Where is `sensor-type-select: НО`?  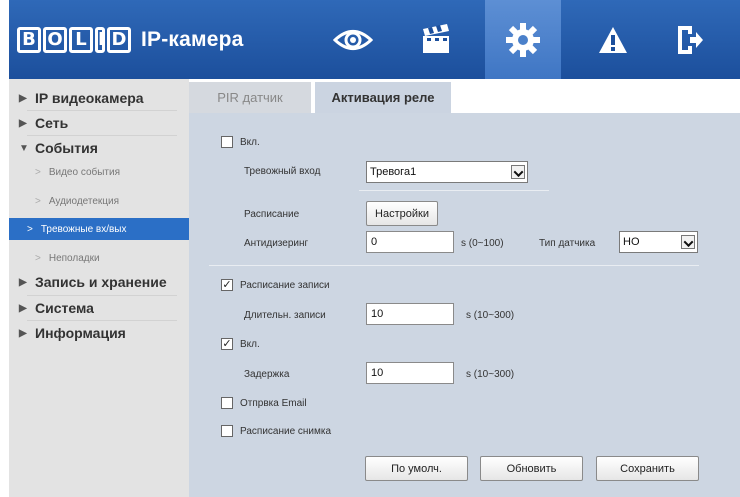
sensor-type-select: НО is located at coordinates (658, 242).